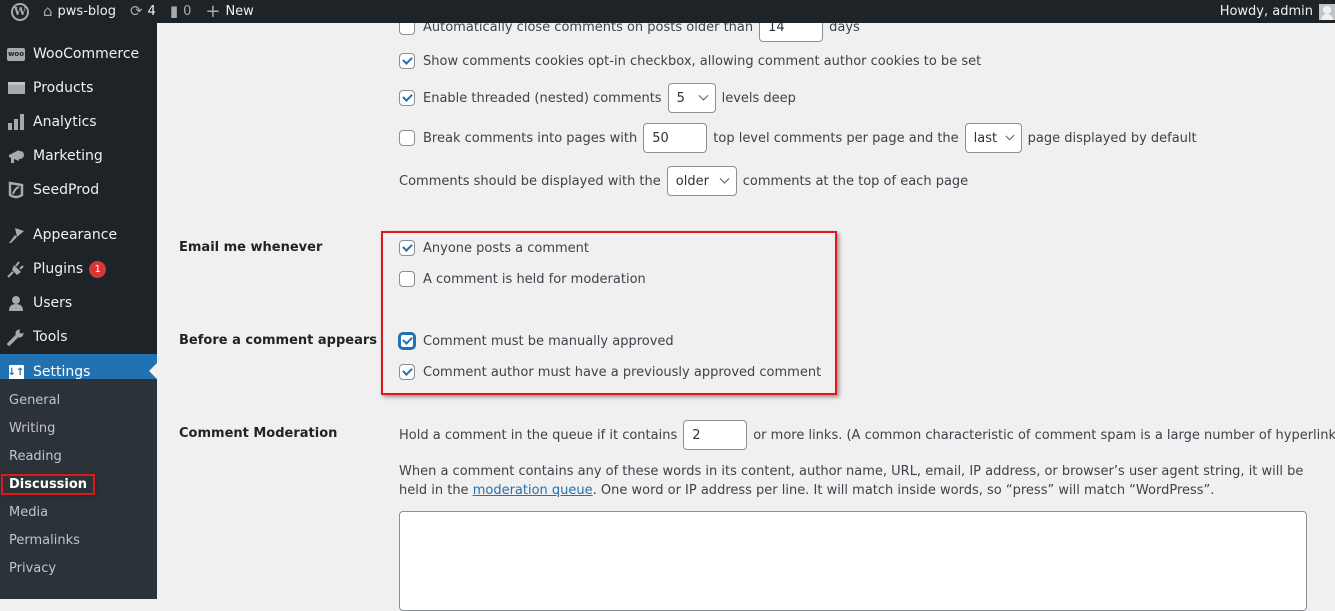 The image size is (1335, 611). What do you see at coordinates (53, 303) in the screenshot?
I see `sidebar-item-label: Users` at bounding box center [53, 303].